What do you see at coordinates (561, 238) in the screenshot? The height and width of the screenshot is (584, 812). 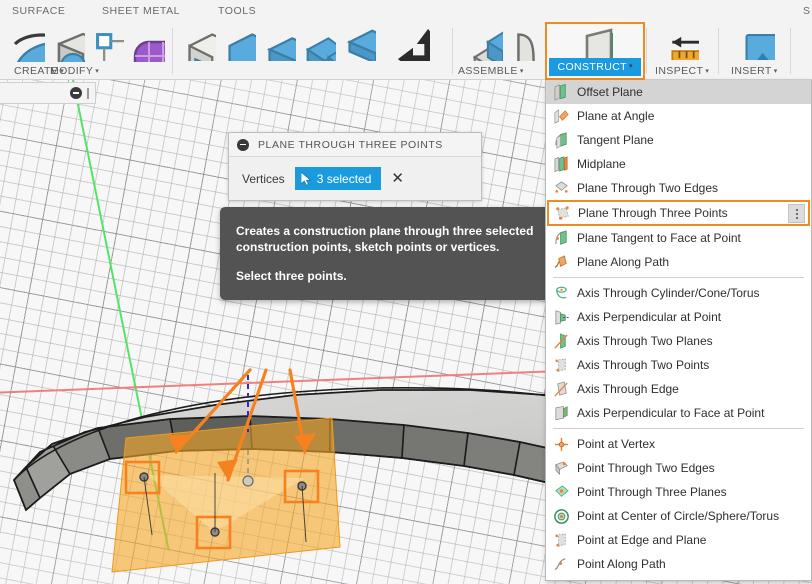 I see `plane-tangent-face-icon` at bounding box center [561, 238].